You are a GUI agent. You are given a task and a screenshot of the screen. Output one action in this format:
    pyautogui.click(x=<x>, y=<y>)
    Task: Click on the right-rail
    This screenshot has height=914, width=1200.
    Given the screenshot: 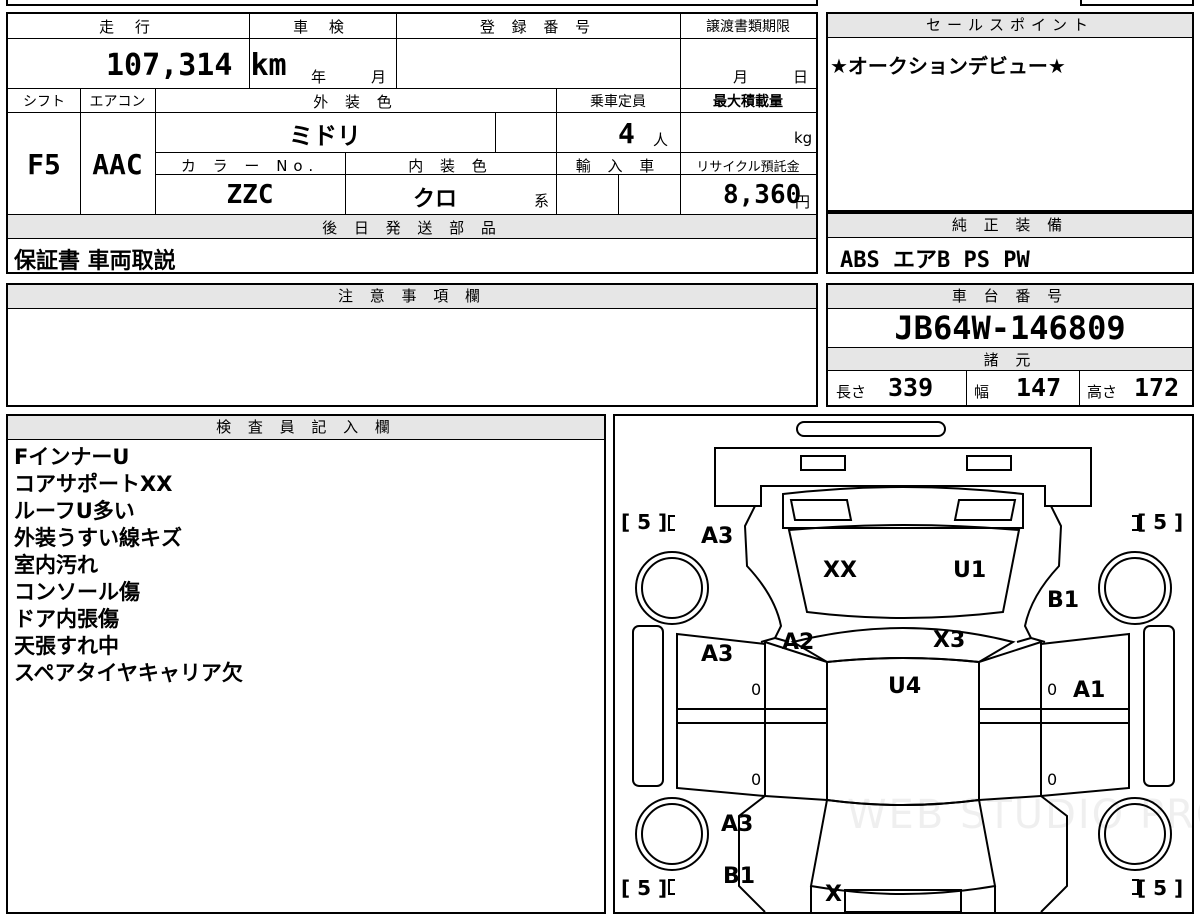 What is the action you would take?
    pyautogui.click(x=1159, y=706)
    